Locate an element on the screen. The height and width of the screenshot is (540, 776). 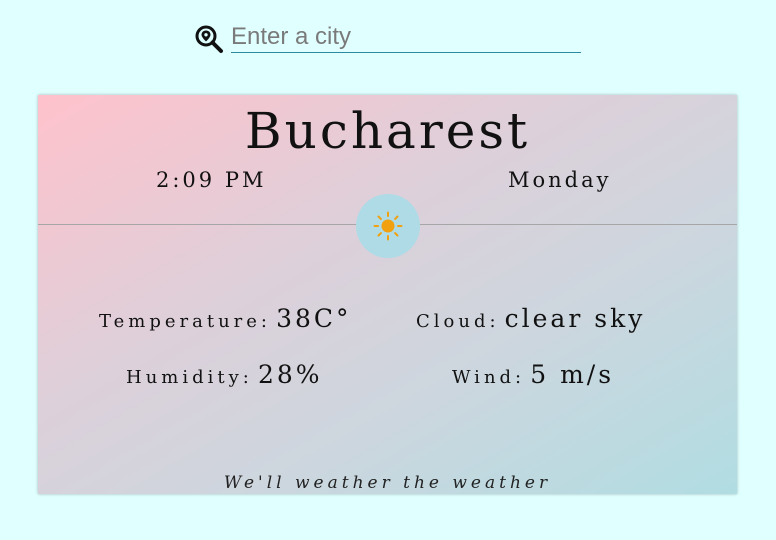
temperature-value: 38C° is located at coordinates (314, 318).